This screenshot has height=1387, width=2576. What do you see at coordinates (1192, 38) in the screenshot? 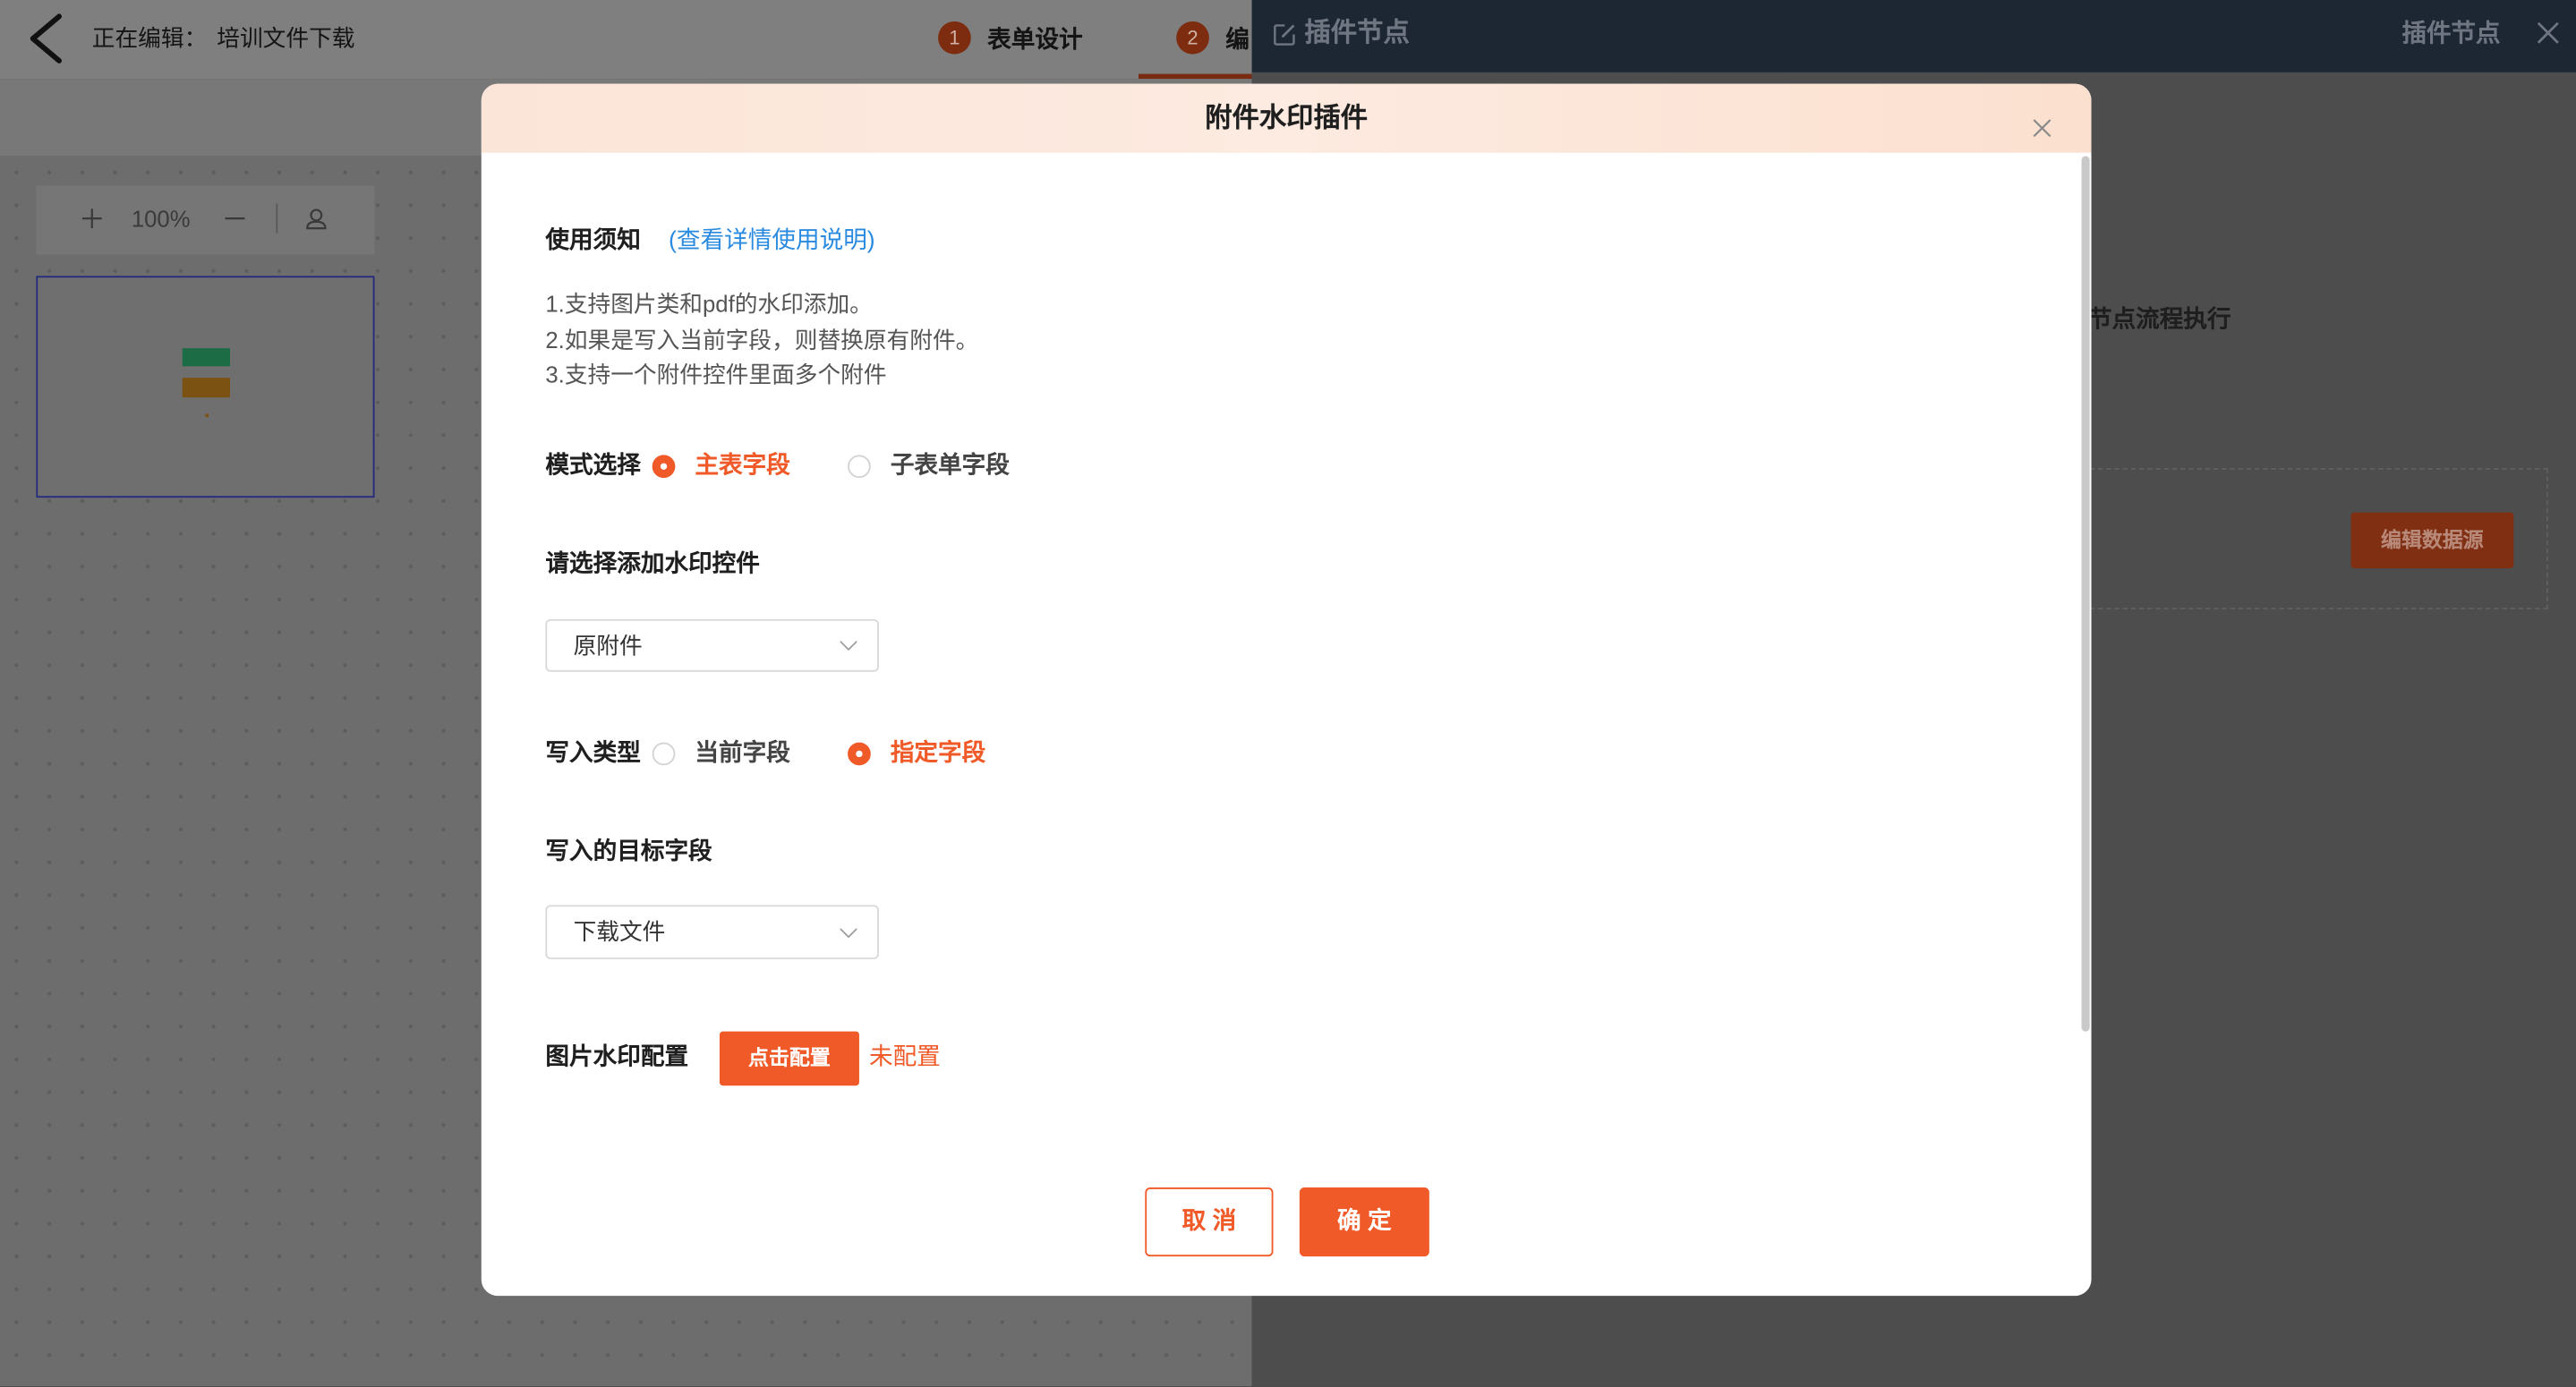
I see `step-number: 2` at bounding box center [1192, 38].